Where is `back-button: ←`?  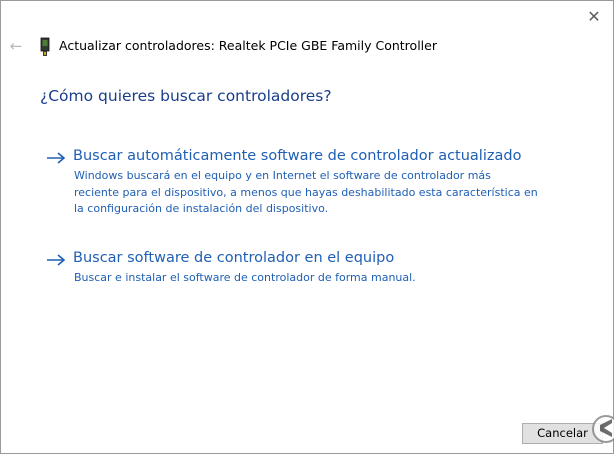
back-button: ← is located at coordinates (16, 46).